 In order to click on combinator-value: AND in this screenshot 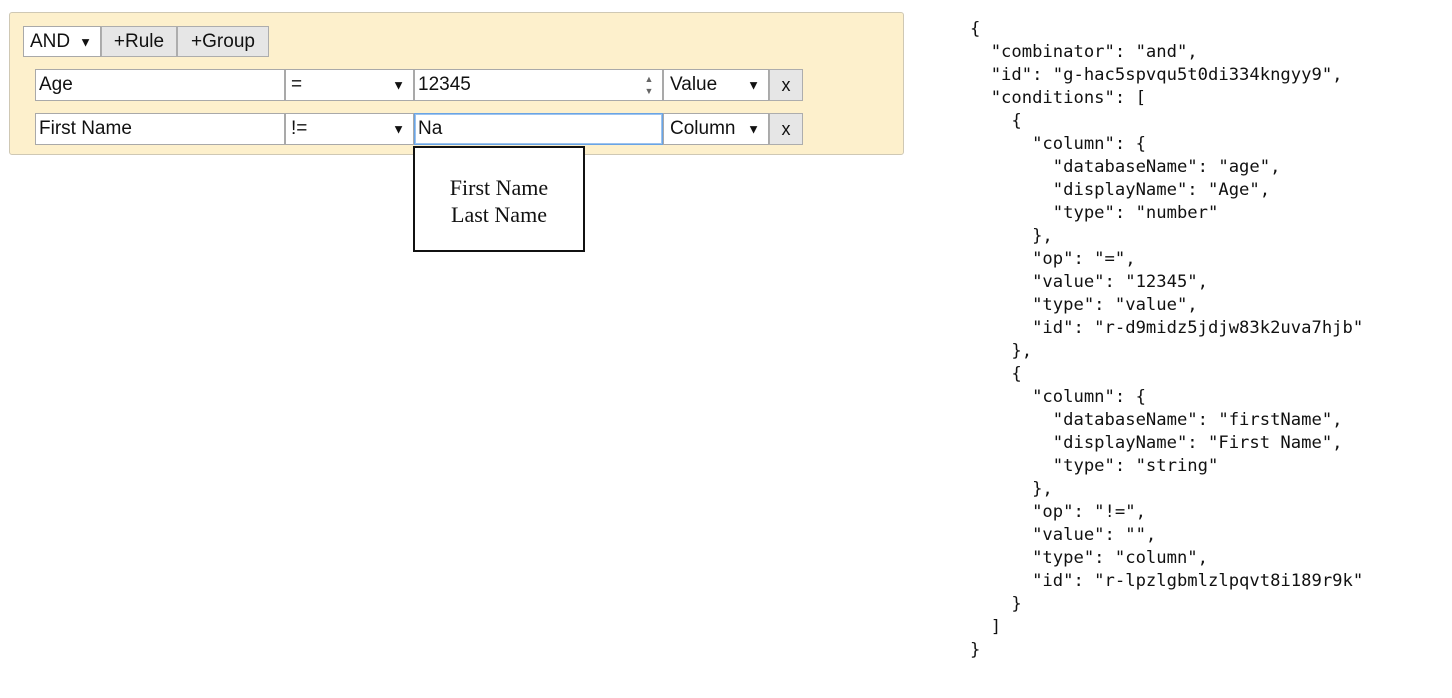, I will do `click(50, 41)`.